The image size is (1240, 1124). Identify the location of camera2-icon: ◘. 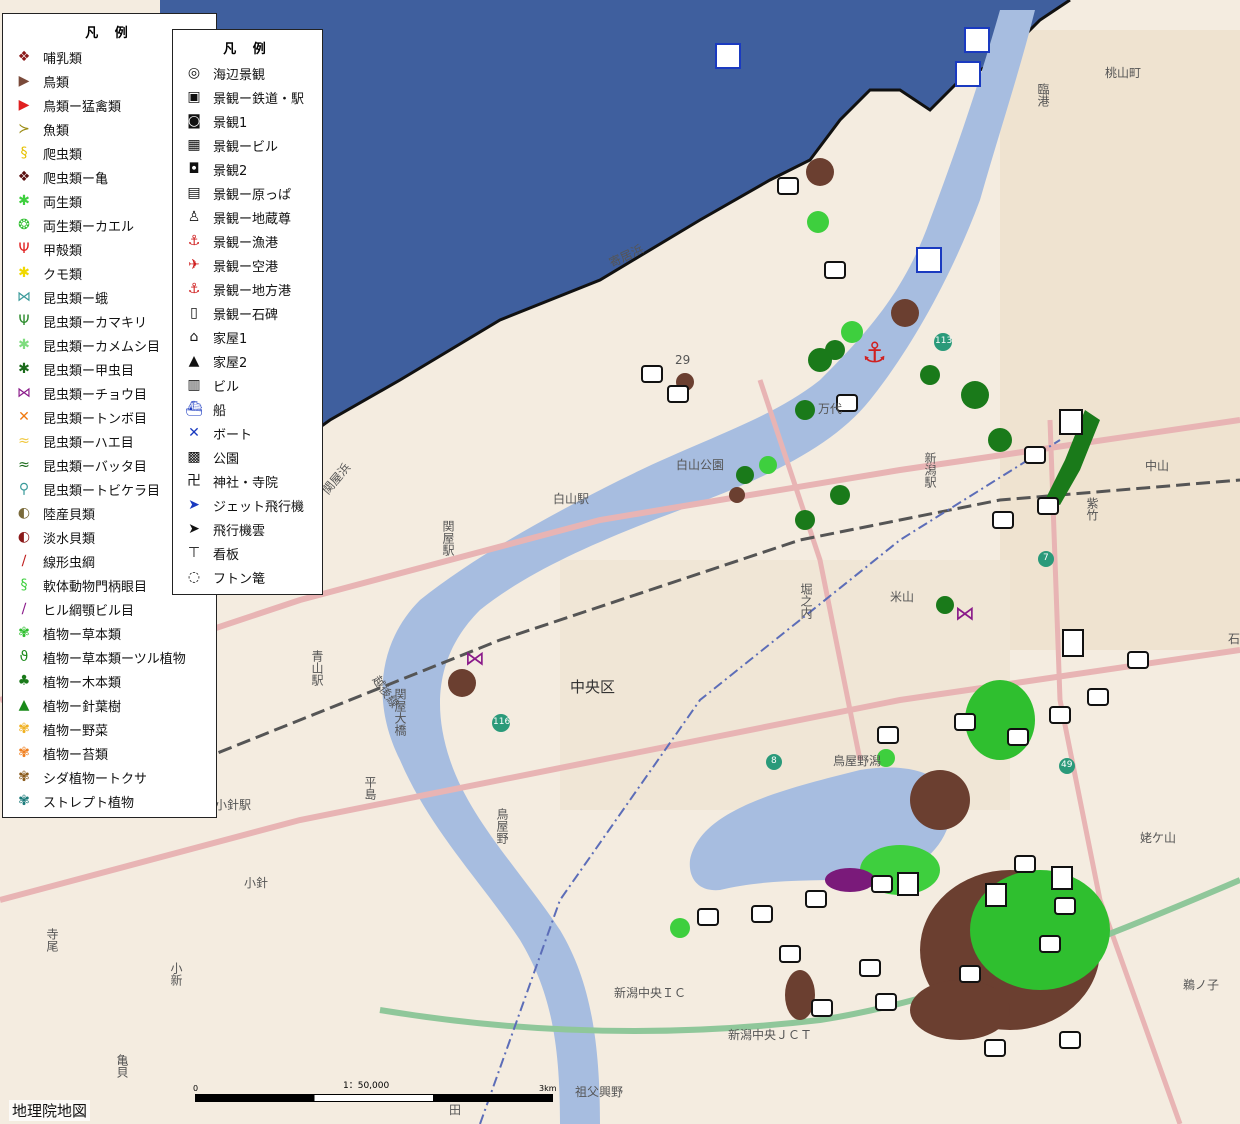
(194, 169).